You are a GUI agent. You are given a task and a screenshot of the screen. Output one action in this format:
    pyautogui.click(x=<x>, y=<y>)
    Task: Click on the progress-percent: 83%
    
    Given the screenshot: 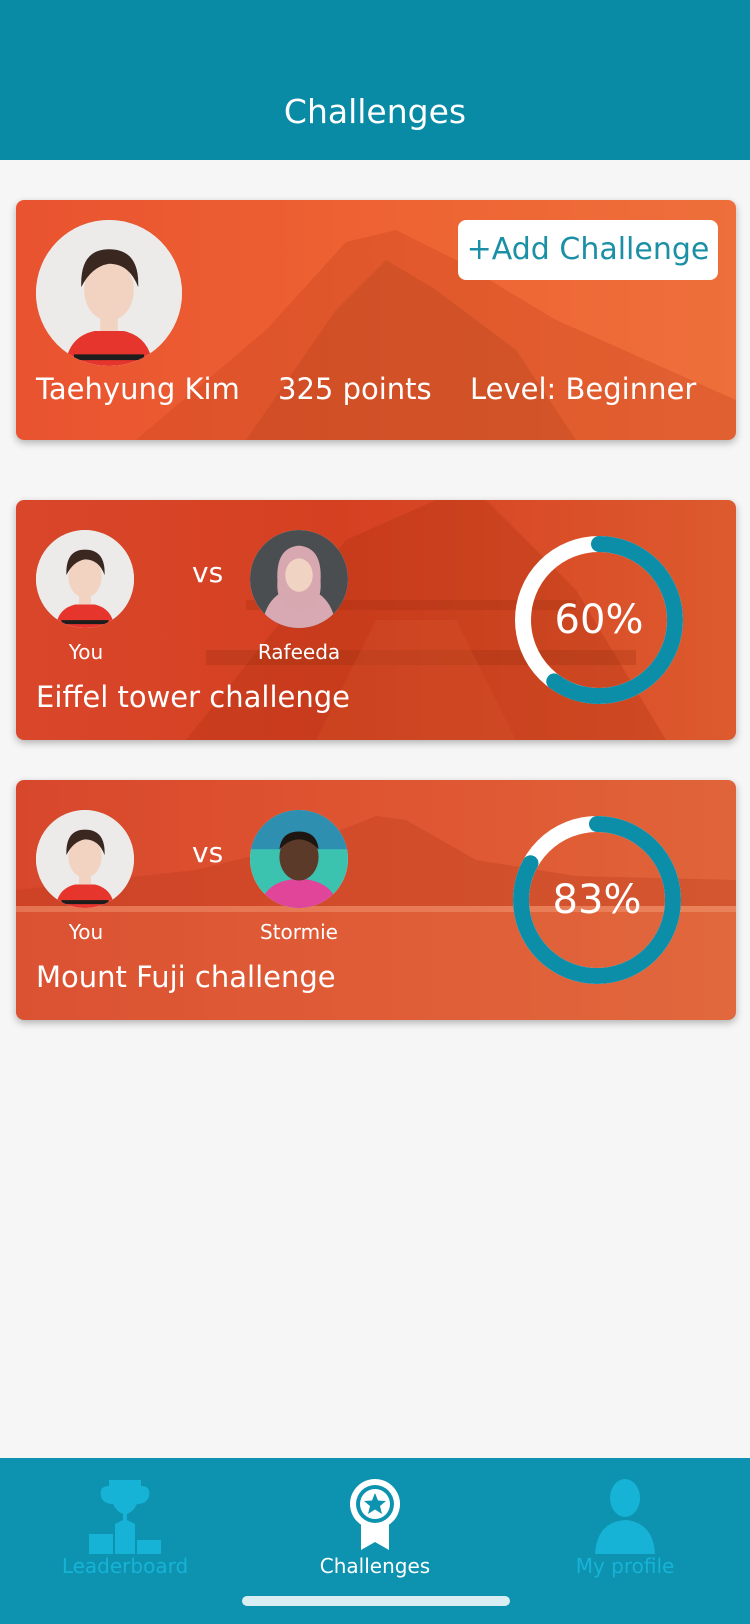 What is the action you would take?
    pyautogui.click(x=597, y=900)
    